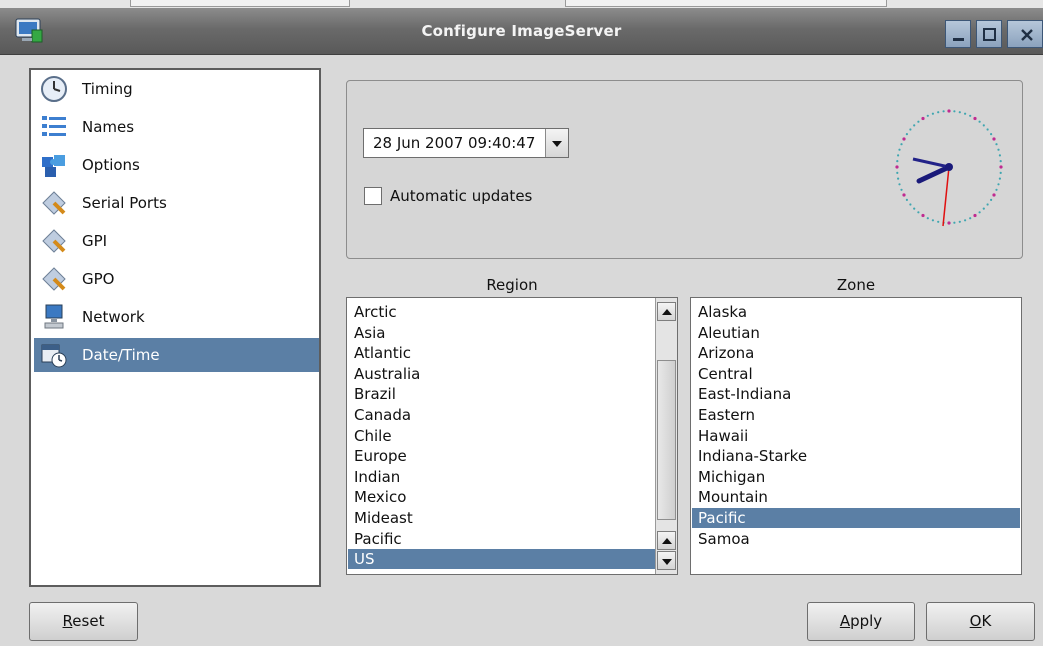 The width and height of the screenshot is (1043, 646). I want to click on scroll-up-button, so click(666, 311).